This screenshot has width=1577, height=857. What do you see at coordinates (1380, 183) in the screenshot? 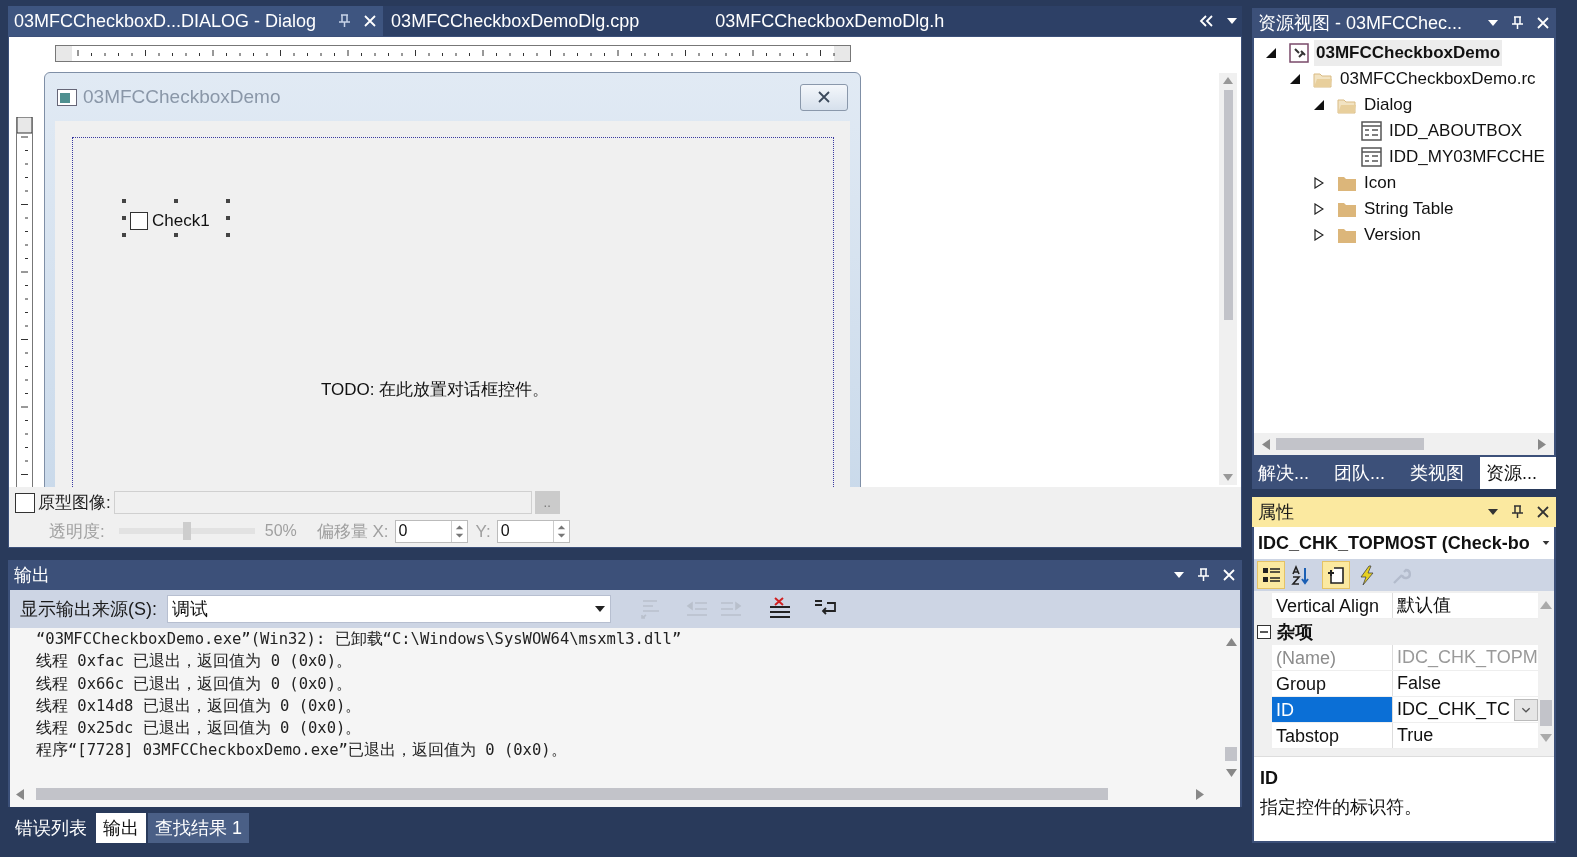
I see `tree-item: Icon` at bounding box center [1380, 183].